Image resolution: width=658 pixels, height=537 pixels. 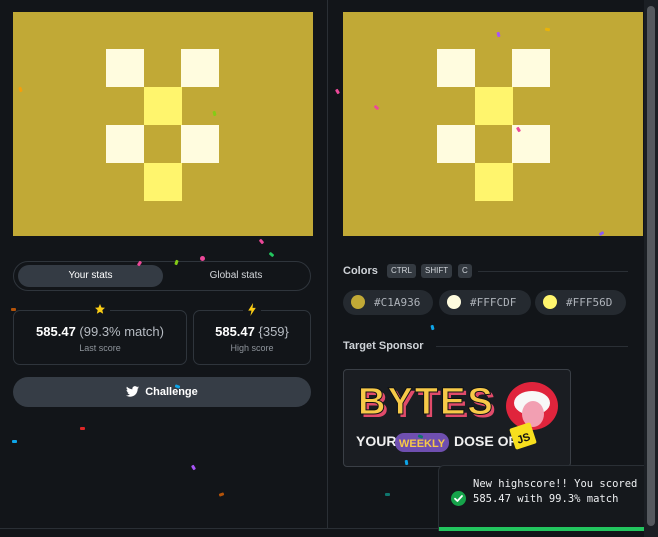 What do you see at coordinates (100, 310) in the screenshot?
I see `star-icon` at bounding box center [100, 310].